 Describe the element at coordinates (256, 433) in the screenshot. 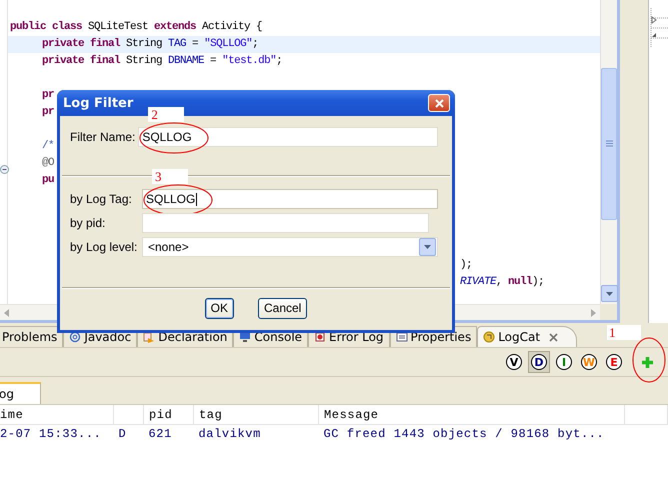

I see `table-cell: dalvikvm` at that location.